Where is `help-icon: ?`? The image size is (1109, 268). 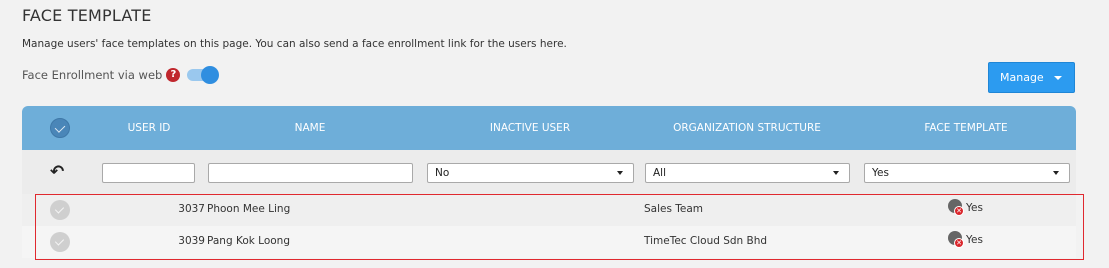 help-icon: ? is located at coordinates (173, 75).